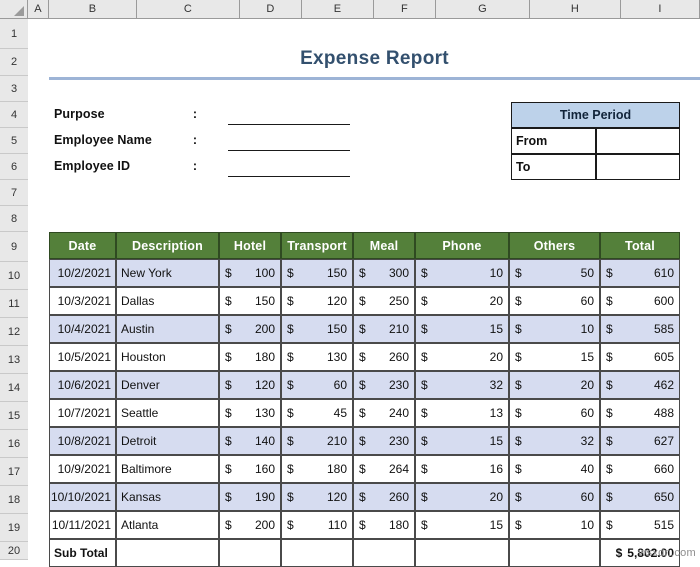  What do you see at coordinates (554, 273) in the screenshot?
I see `cell-others: $50` at bounding box center [554, 273].